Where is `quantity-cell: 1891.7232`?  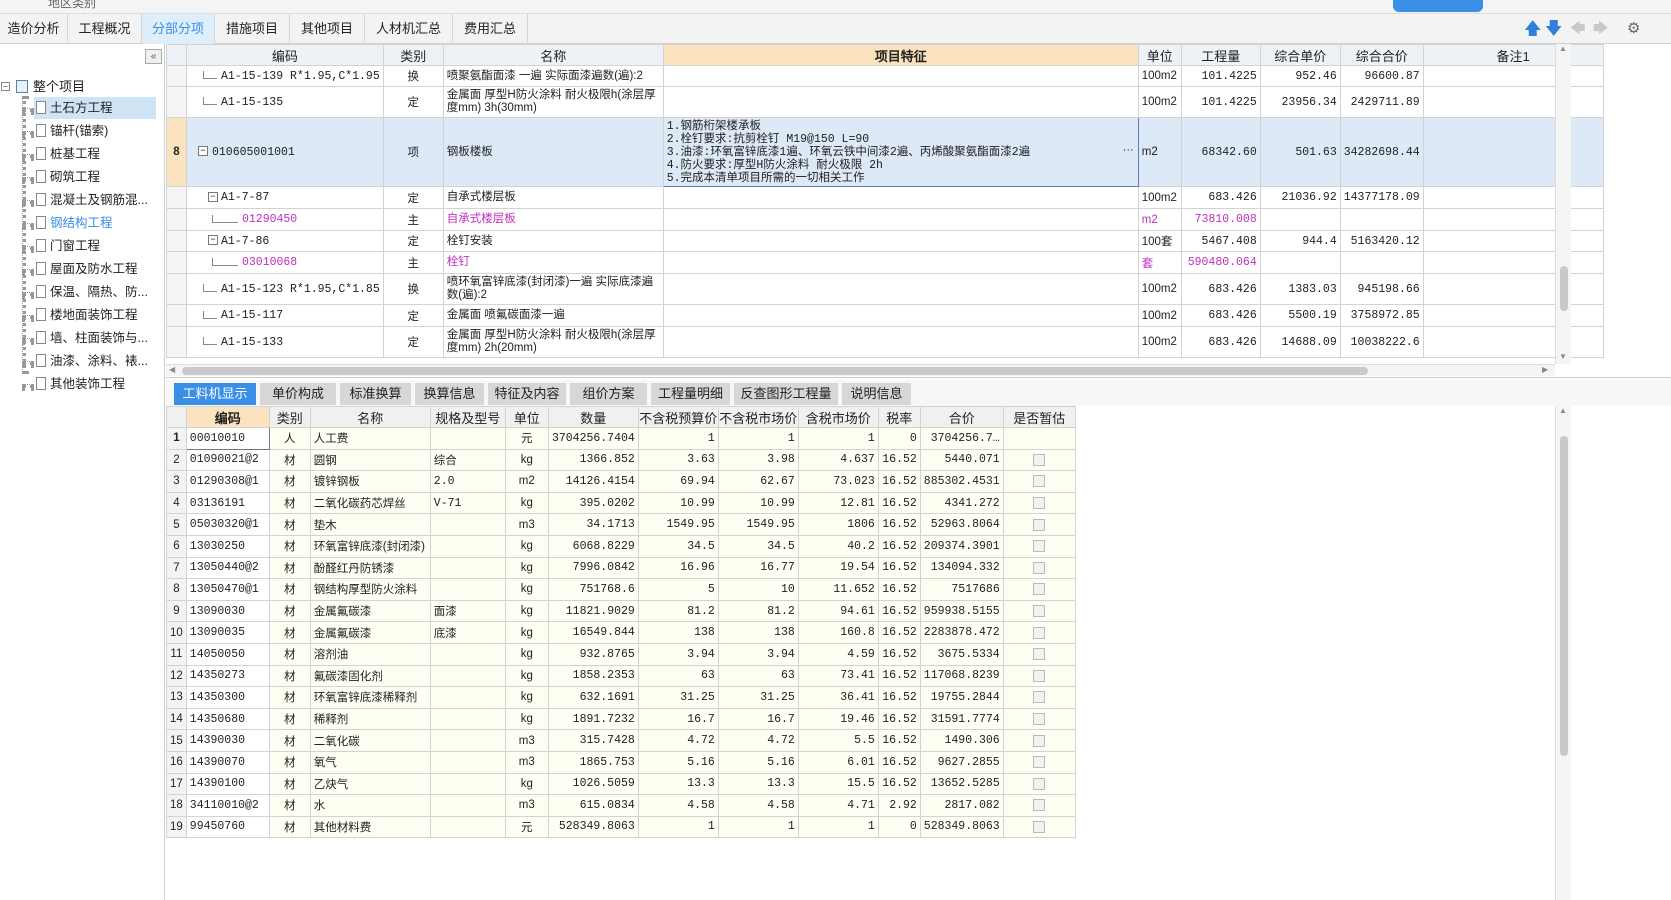 quantity-cell: 1891.7232 is located at coordinates (593, 719).